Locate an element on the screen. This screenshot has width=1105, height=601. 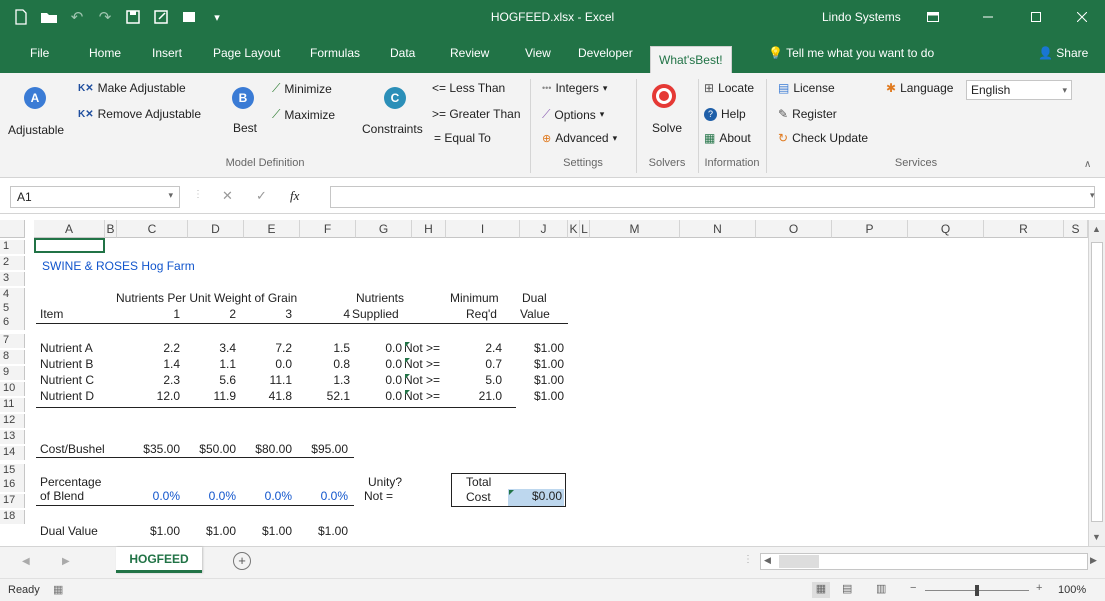
row-header: 1 is located at coordinates (12, 247).